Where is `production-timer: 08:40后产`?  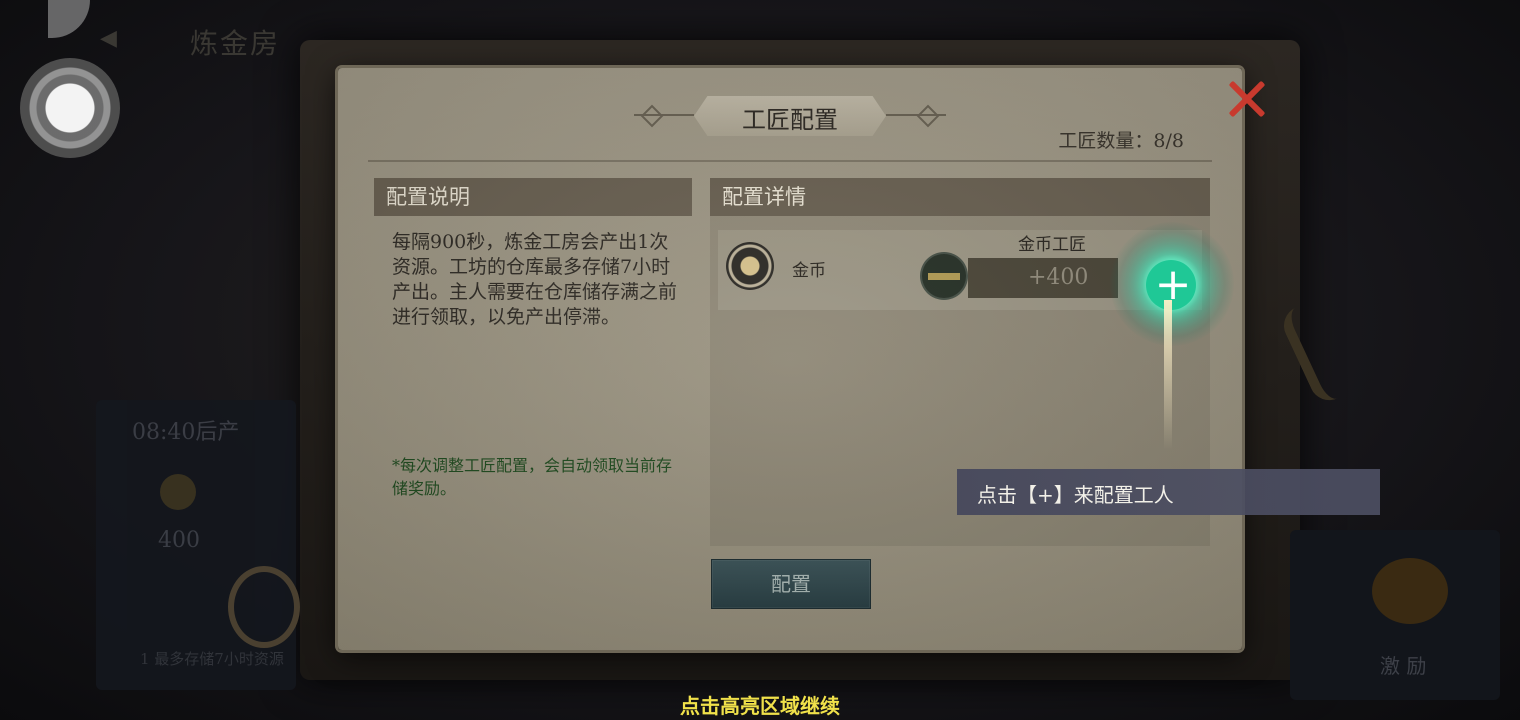
production-timer: 08:40后产 is located at coordinates (186, 432).